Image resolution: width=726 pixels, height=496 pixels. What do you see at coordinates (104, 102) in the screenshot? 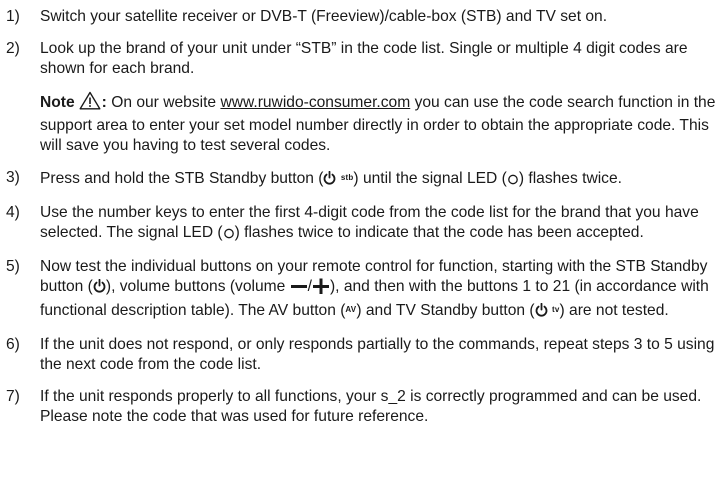
I see `note-colon: :` at bounding box center [104, 102].